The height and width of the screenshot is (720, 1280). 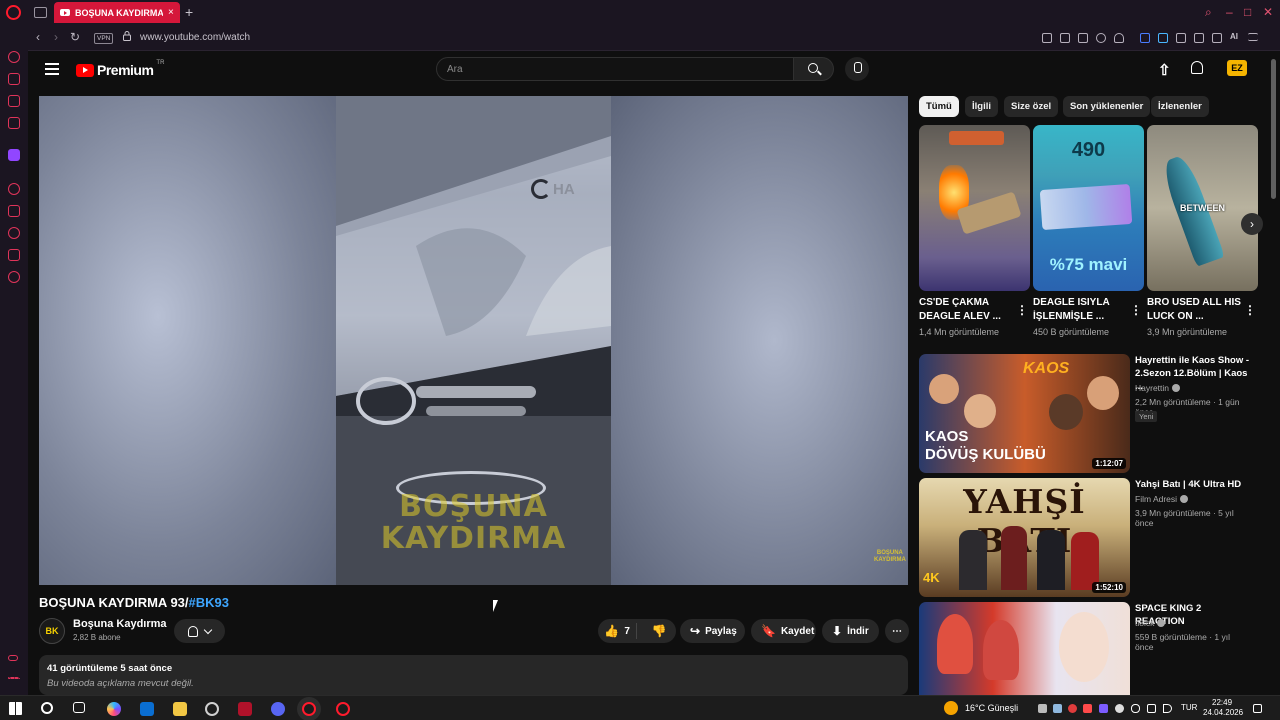 I want to click on file-explorer-icon, so click(x=180, y=709).